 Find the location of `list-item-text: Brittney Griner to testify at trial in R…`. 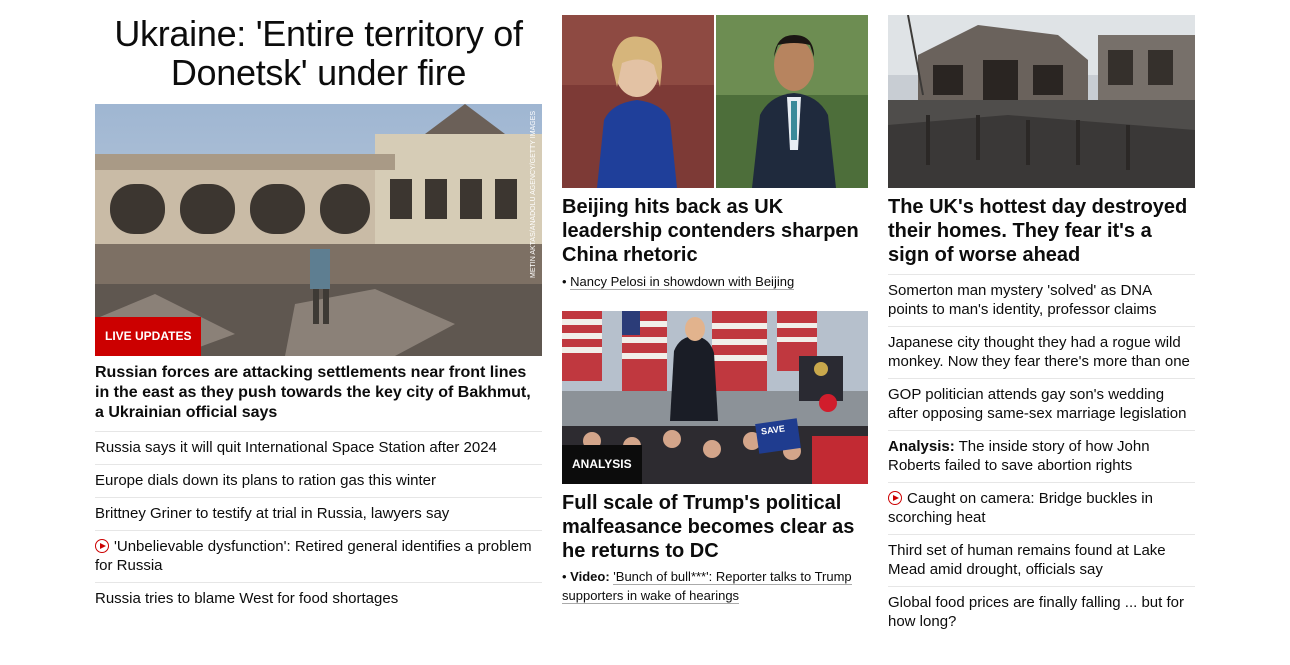

list-item-text: Brittney Griner to testify at trial in R… is located at coordinates (272, 513).